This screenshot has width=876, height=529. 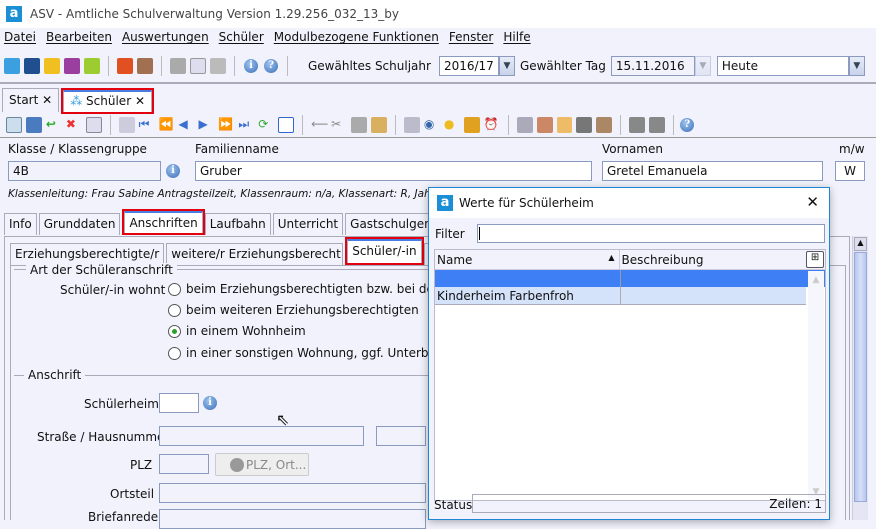 I want to click on folder-icon, so click(x=564, y=125).